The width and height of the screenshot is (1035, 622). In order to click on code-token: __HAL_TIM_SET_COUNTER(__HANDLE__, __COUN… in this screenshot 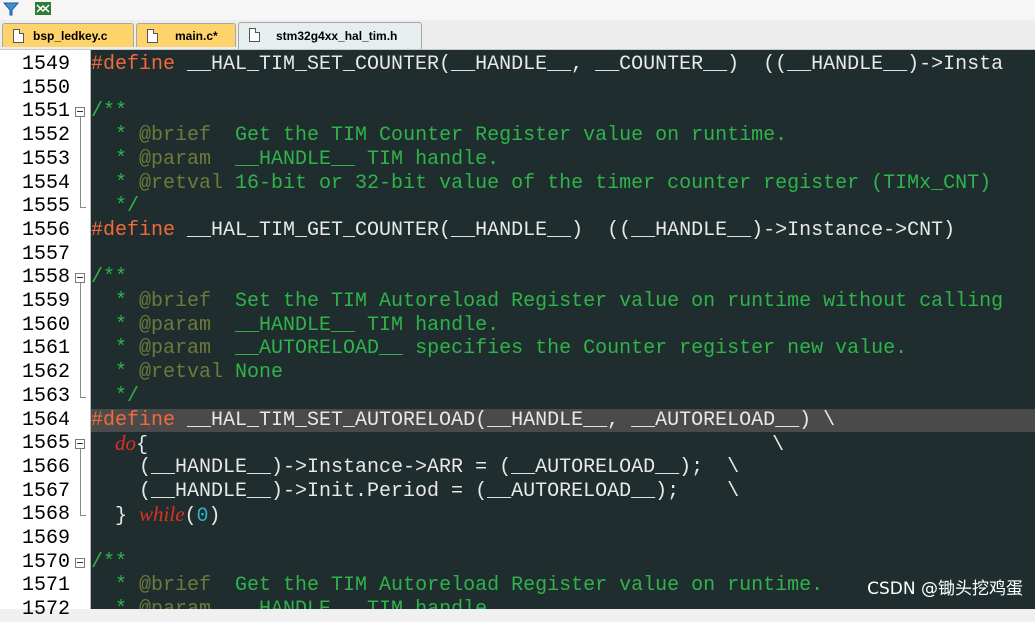, I will do `click(589, 64)`.